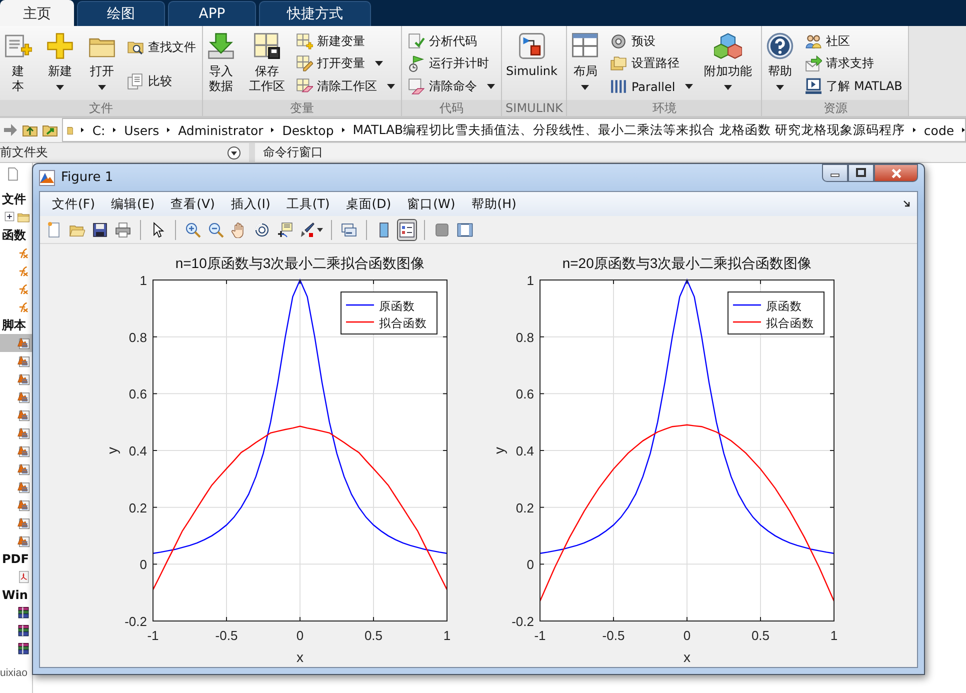 The image size is (966, 693). What do you see at coordinates (525, 451) in the screenshot?
I see `tick-label: 0.4` at bounding box center [525, 451].